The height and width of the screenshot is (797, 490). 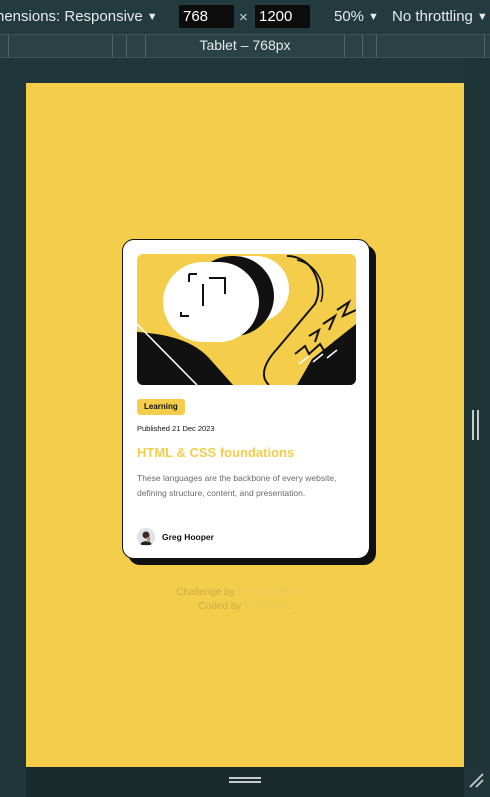 What do you see at coordinates (206, 16) in the screenshot?
I see `width-input` at bounding box center [206, 16].